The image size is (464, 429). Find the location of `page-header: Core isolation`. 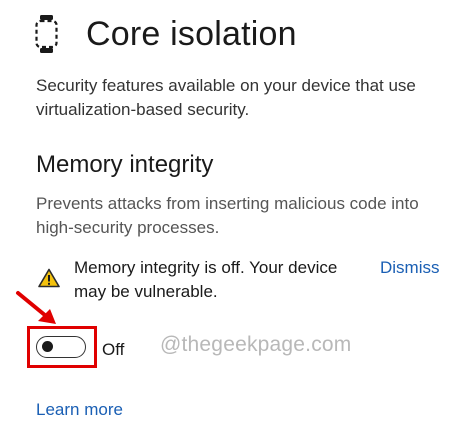

page-header: Core isolation is located at coordinates (165, 34).